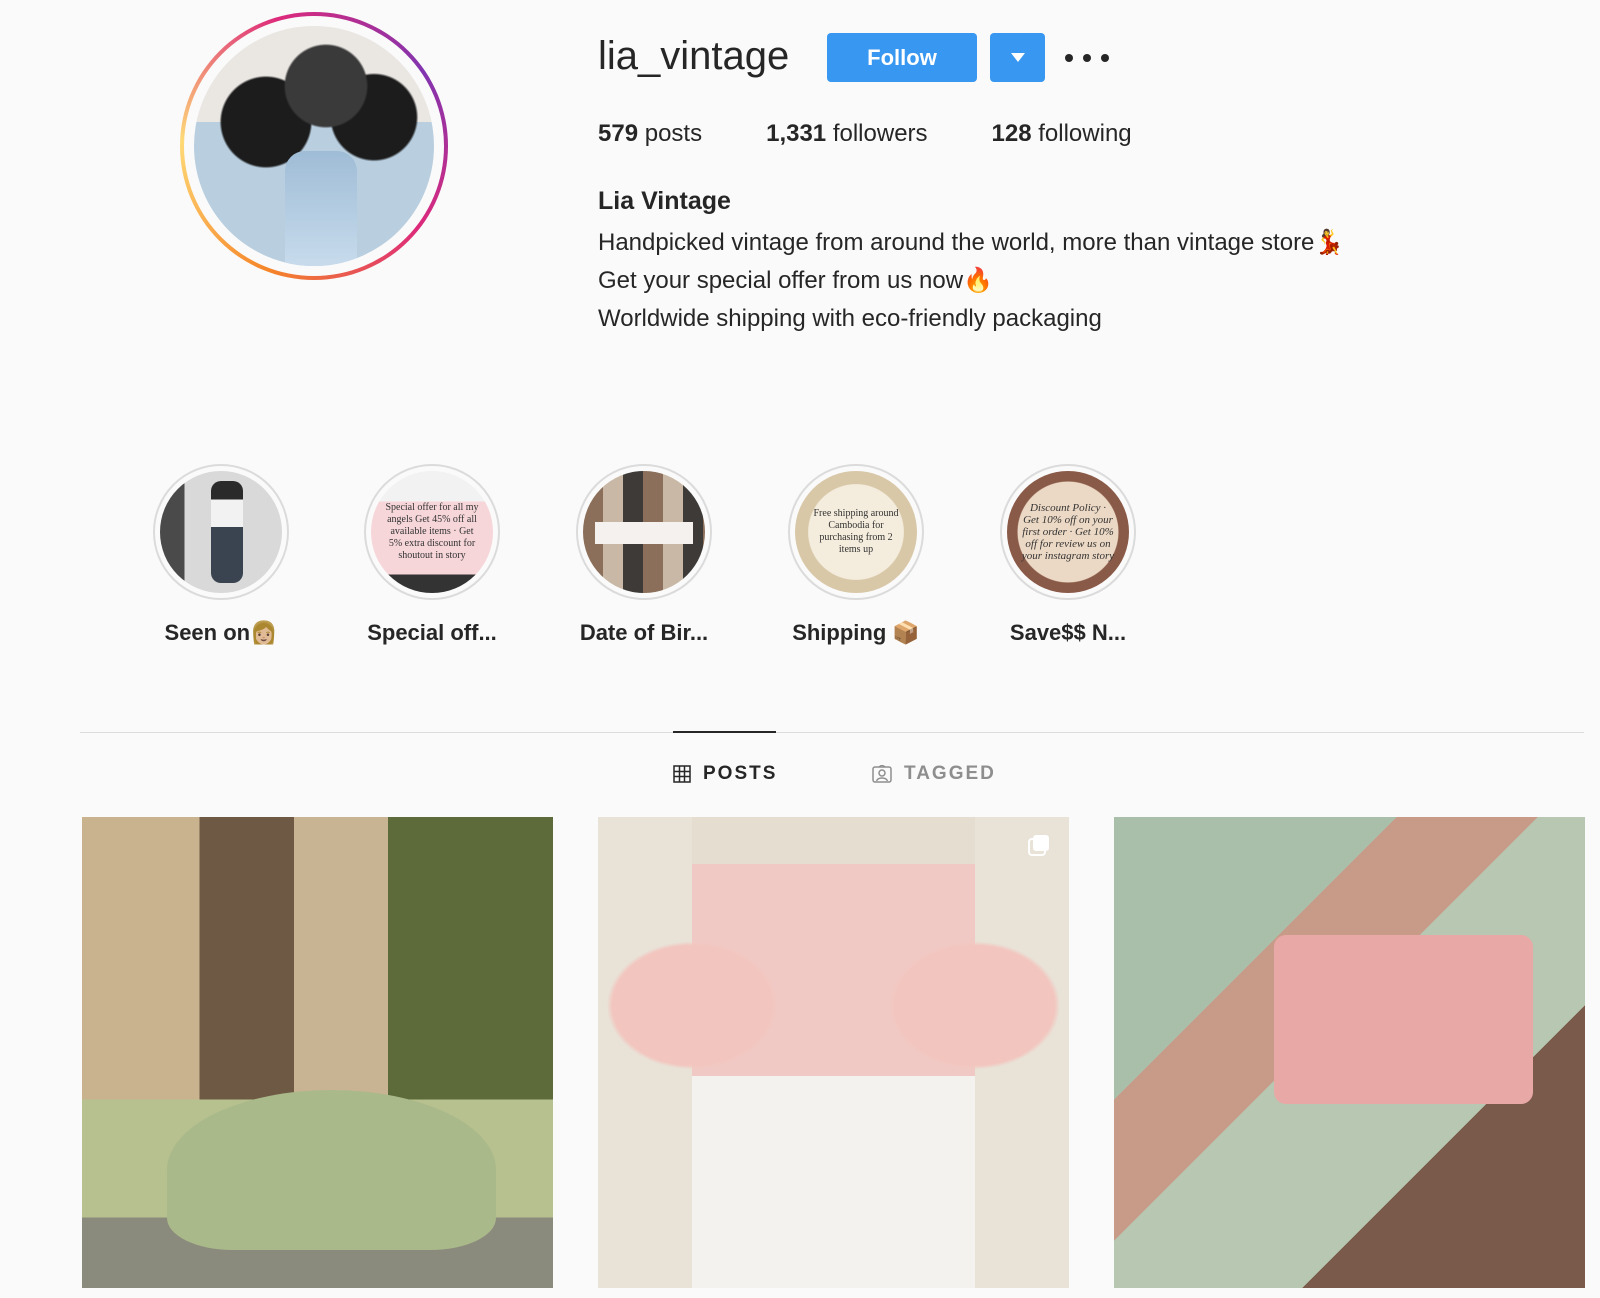 This screenshot has height=1298, width=1600. What do you see at coordinates (882, 774) in the screenshot?
I see `tagged-icon` at bounding box center [882, 774].